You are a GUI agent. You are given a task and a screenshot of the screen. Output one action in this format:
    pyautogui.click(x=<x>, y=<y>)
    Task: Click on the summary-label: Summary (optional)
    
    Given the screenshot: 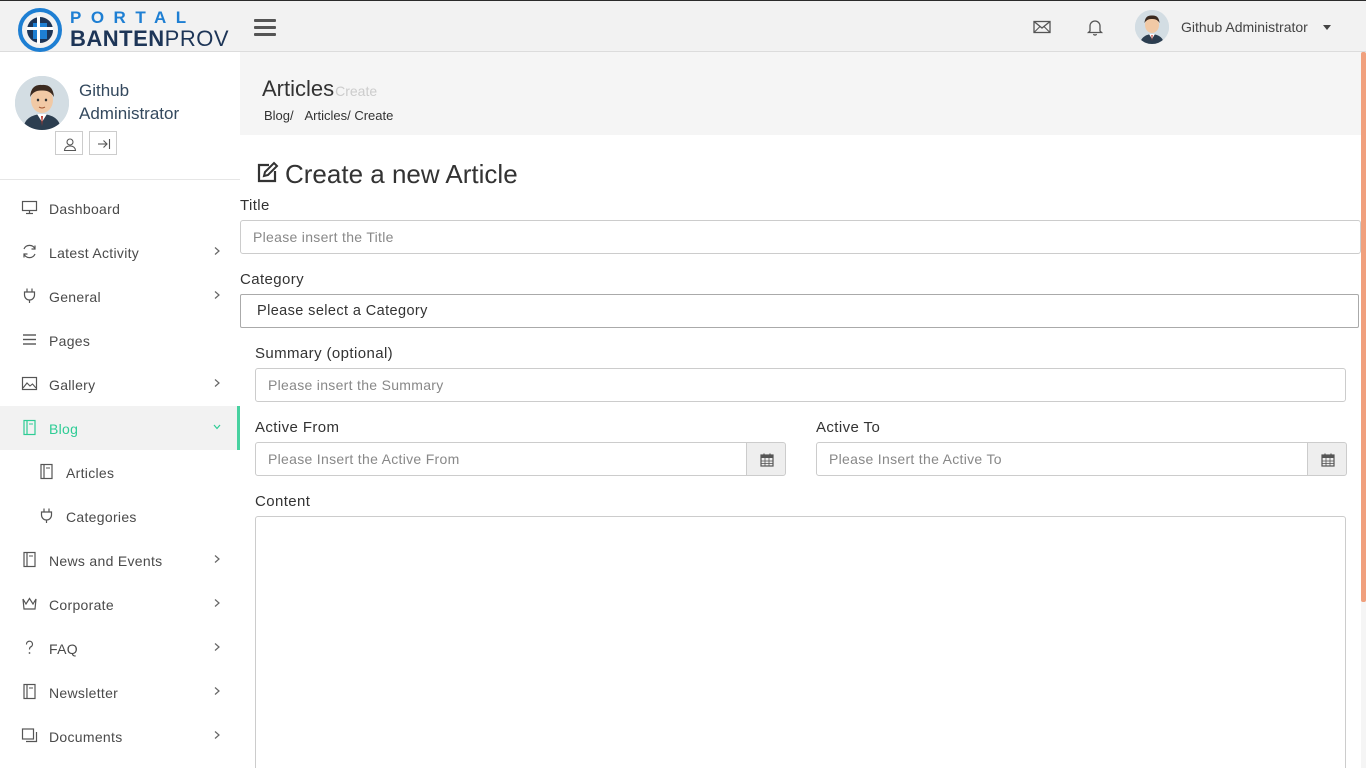 What is the action you would take?
    pyautogui.click(x=324, y=353)
    